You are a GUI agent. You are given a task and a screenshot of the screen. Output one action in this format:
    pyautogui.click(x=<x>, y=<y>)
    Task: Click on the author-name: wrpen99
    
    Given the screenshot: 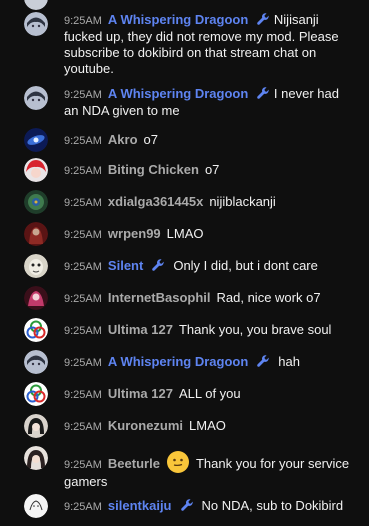 What is the action you would take?
    pyautogui.click(x=134, y=233)
    